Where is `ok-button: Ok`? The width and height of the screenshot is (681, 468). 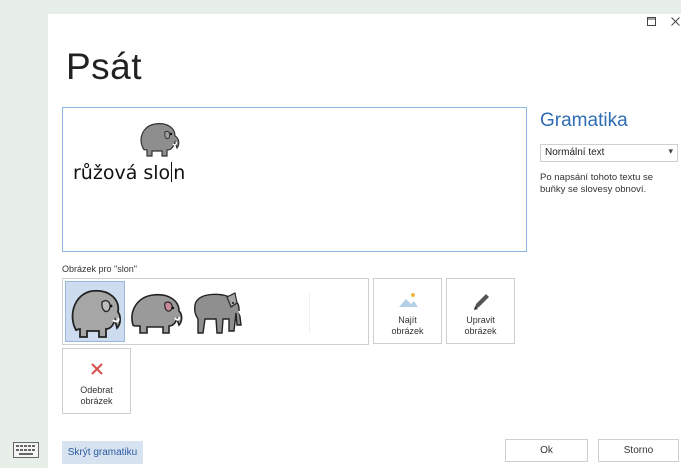
ok-button: Ok is located at coordinates (546, 450).